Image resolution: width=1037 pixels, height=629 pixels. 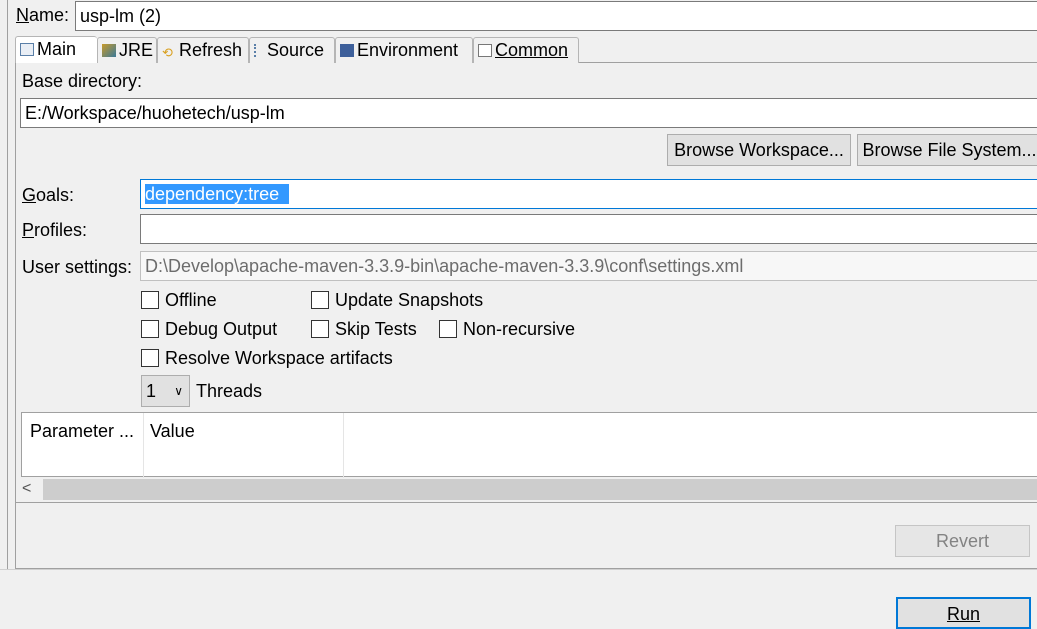 What do you see at coordinates (26, 489) in the screenshot?
I see `scroll-left-icon: <` at bounding box center [26, 489].